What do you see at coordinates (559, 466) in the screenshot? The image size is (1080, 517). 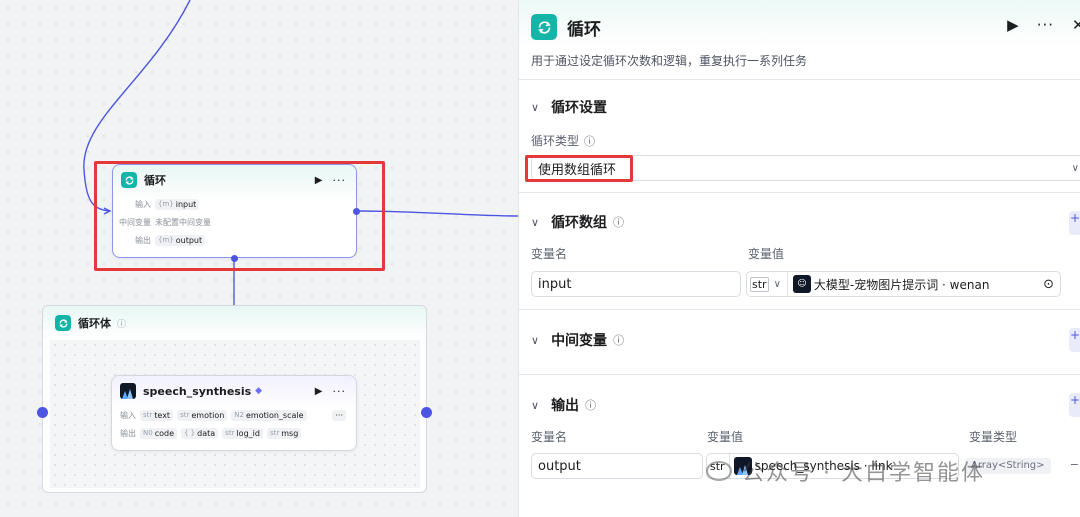 I see `input-value: output` at bounding box center [559, 466].